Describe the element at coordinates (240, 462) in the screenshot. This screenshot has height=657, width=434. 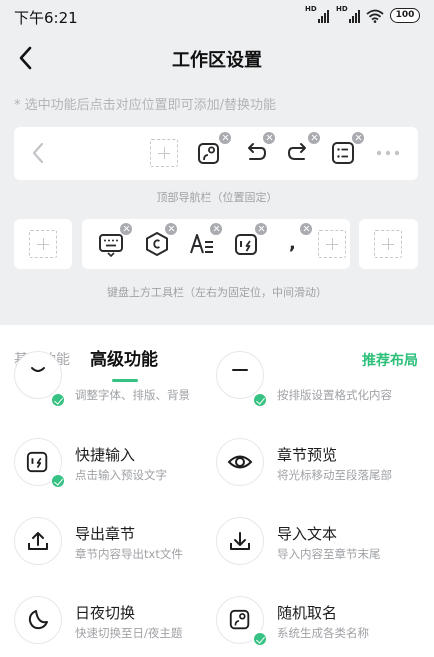
I see `eye-icon` at that location.